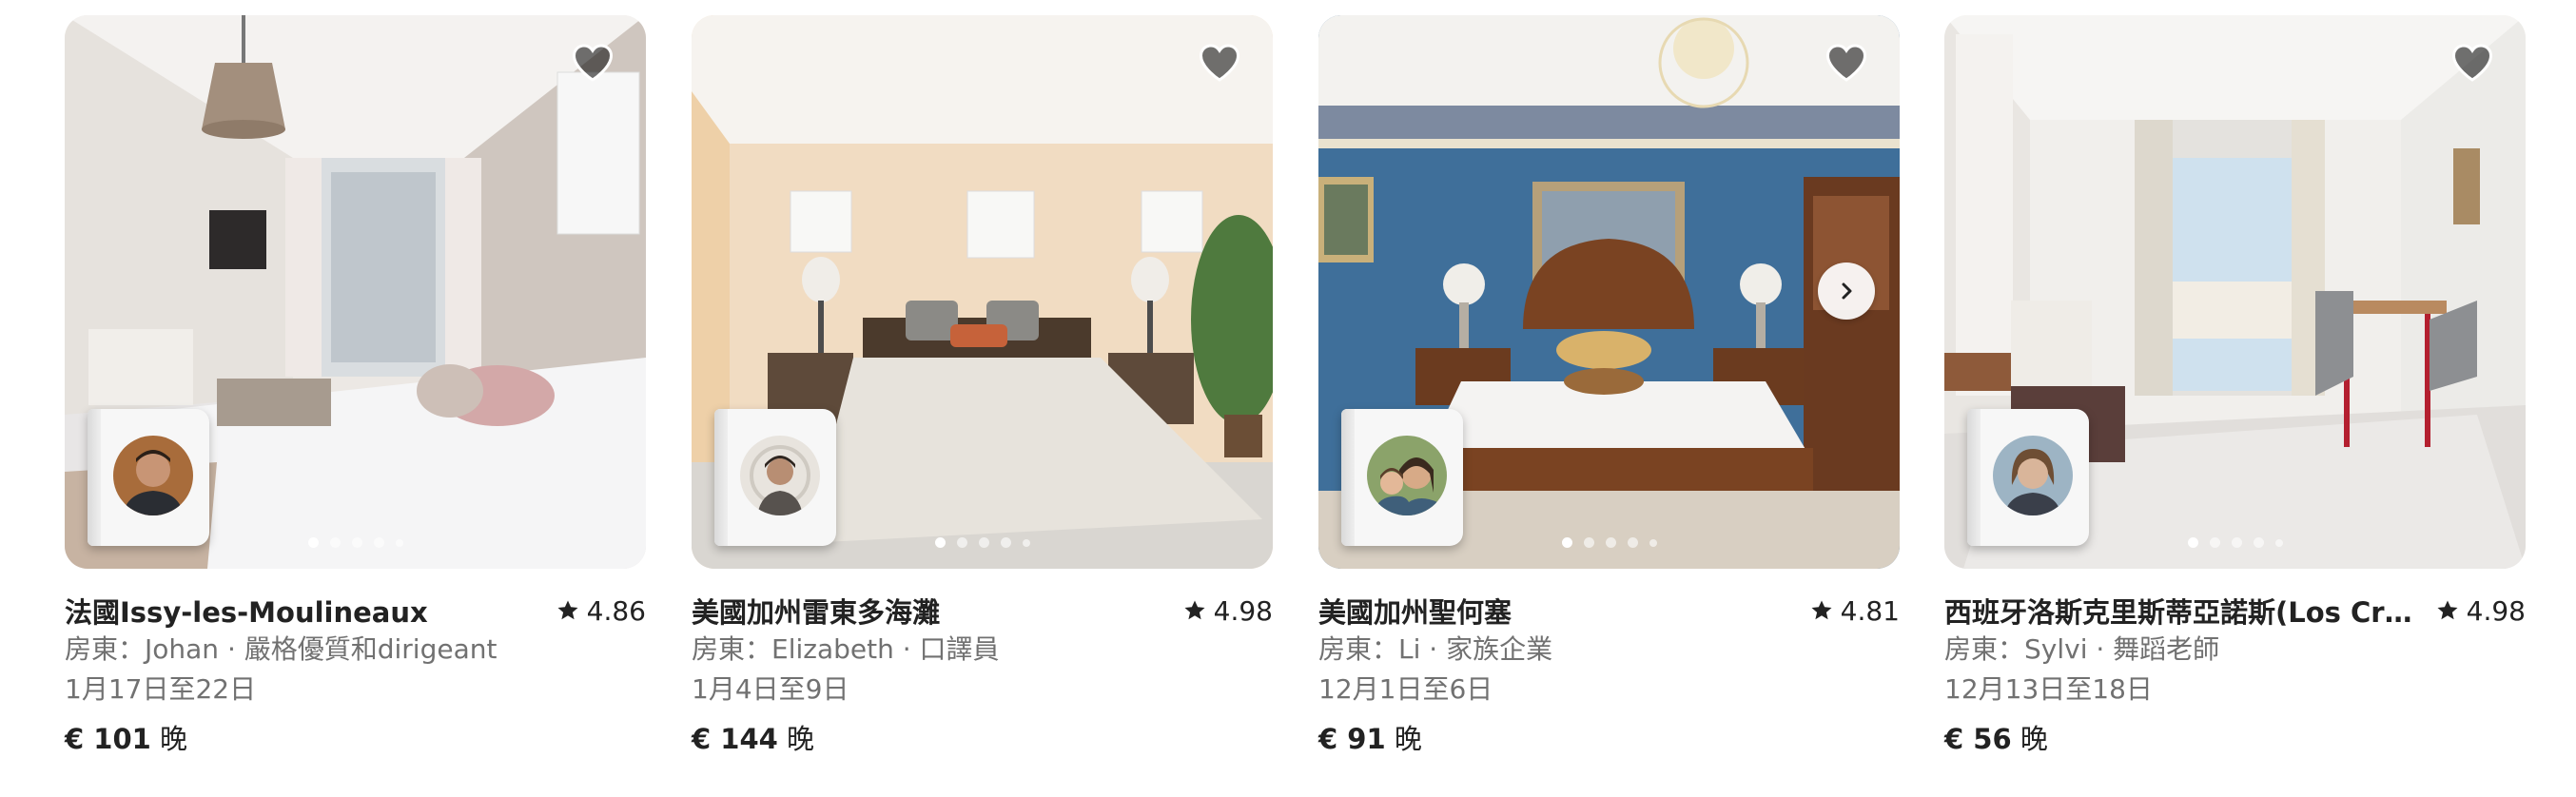  I want to click on rating-value: 4.86, so click(616, 610).